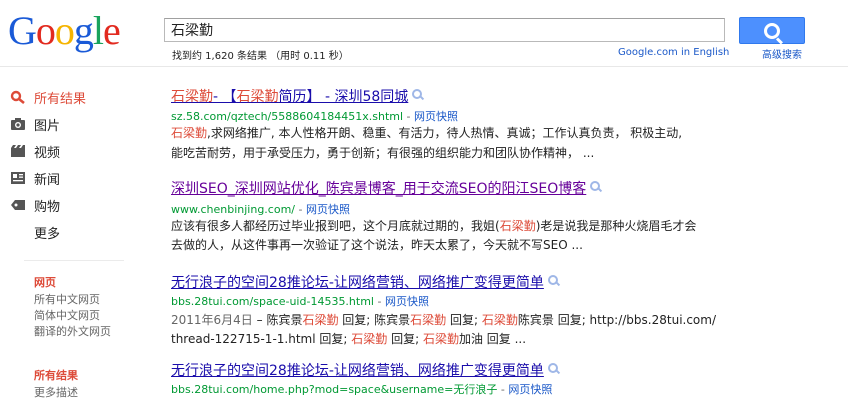 This screenshot has width=848, height=400. I want to click on result-title-link: 深圳SEO_深圳网站优化_陈宾景博客_用于交流SEO的阳江SEO博客, so click(387, 188).